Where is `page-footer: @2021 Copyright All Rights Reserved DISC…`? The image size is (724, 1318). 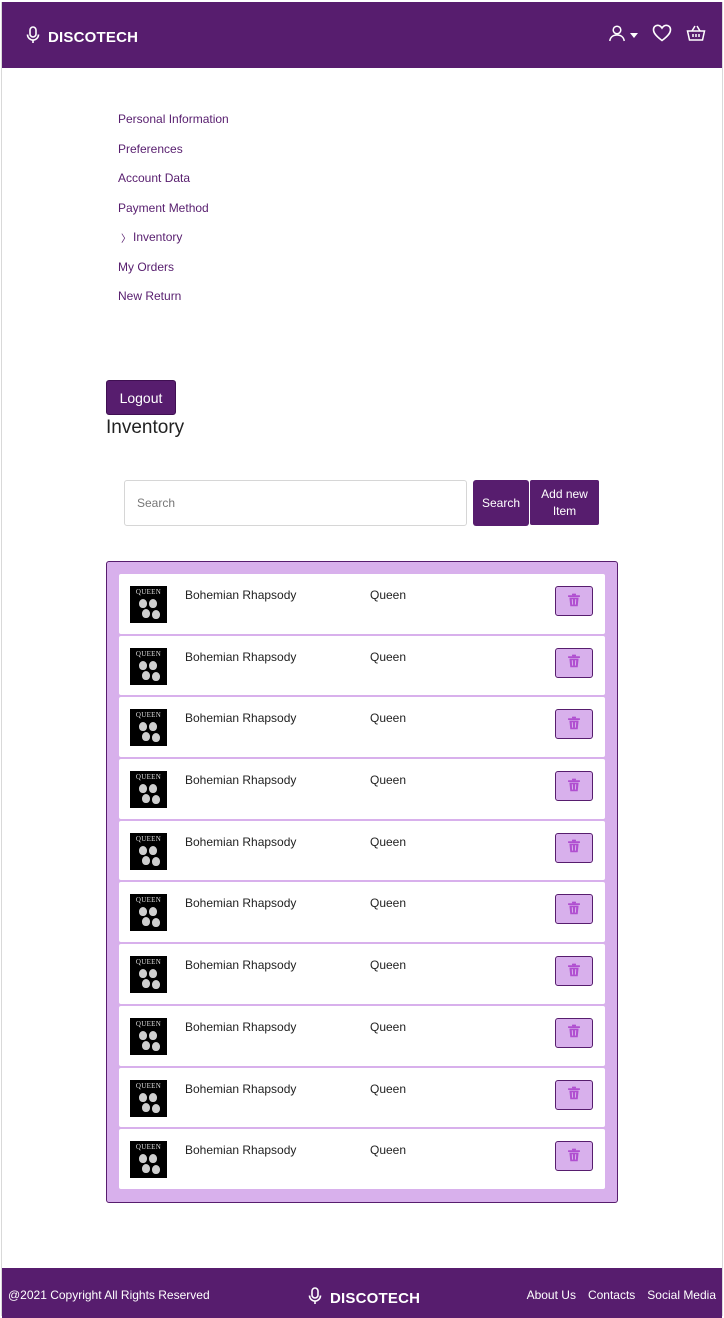
page-footer: @2021 Copyright All Rights Reserved DISC… is located at coordinates (362, 1293).